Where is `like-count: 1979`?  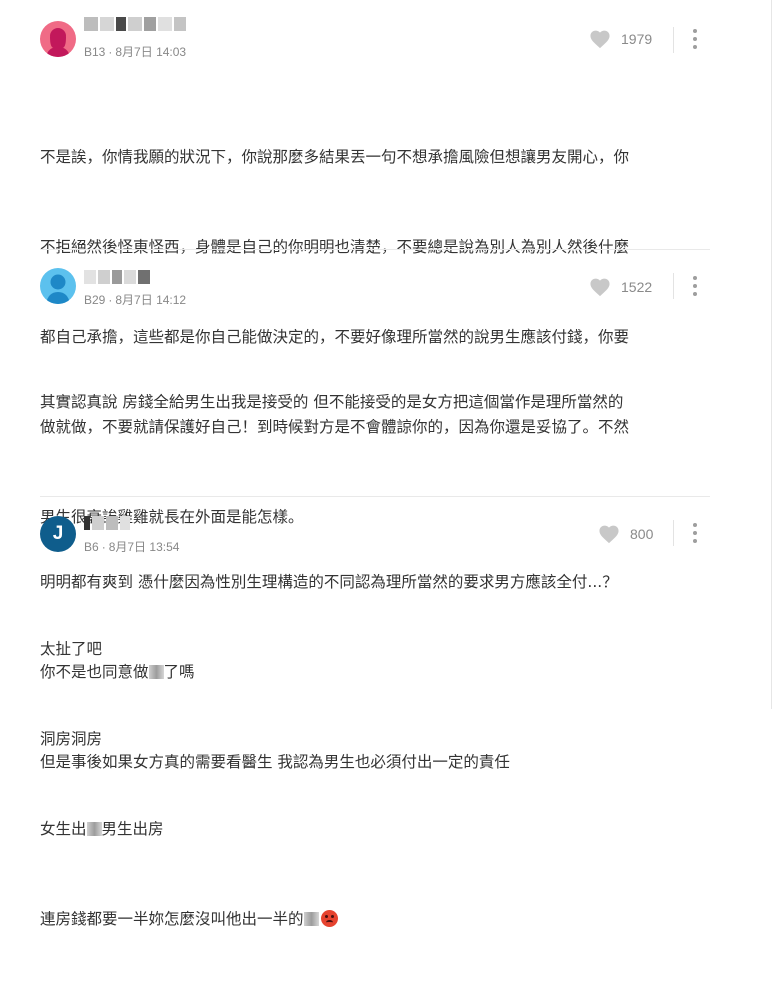
like-count: 1979 is located at coordinates (637, 39).